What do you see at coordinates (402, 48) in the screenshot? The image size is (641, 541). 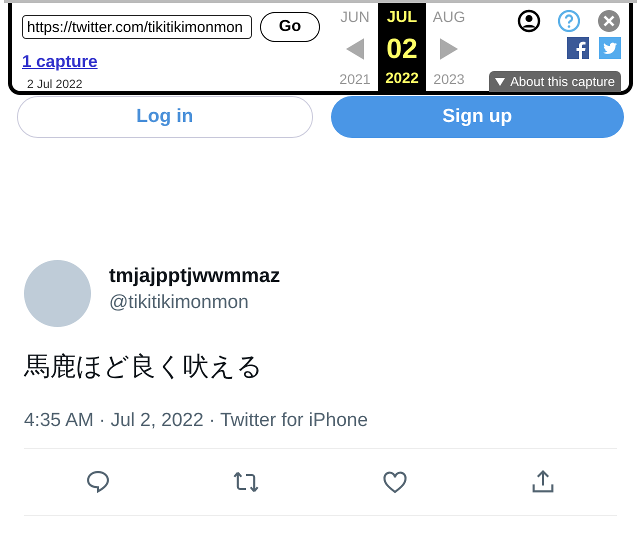 I see `day-label: 02` at bounding box center [402, 48].